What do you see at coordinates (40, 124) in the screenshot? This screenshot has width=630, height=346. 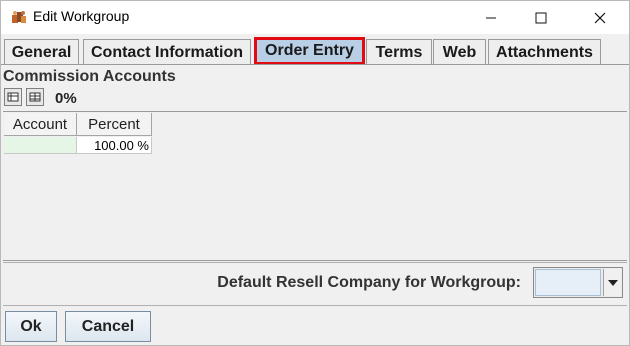 I see `column-header-account: Account` at bounding box center [40, 124].